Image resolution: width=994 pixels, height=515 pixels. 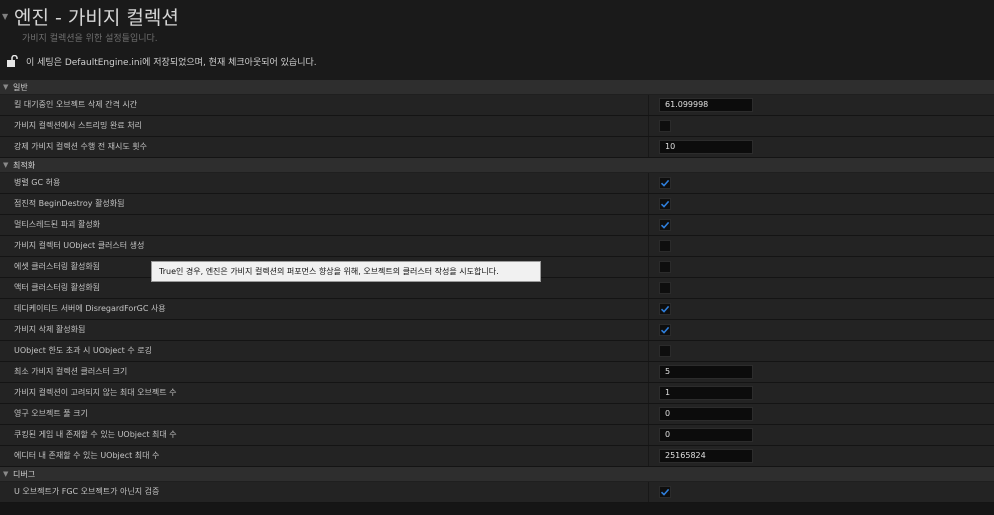 What do you see at coordinates (706, 456) in the screenshot?
I see `numeric-input: 25165824` at bounding box center [706, 456].